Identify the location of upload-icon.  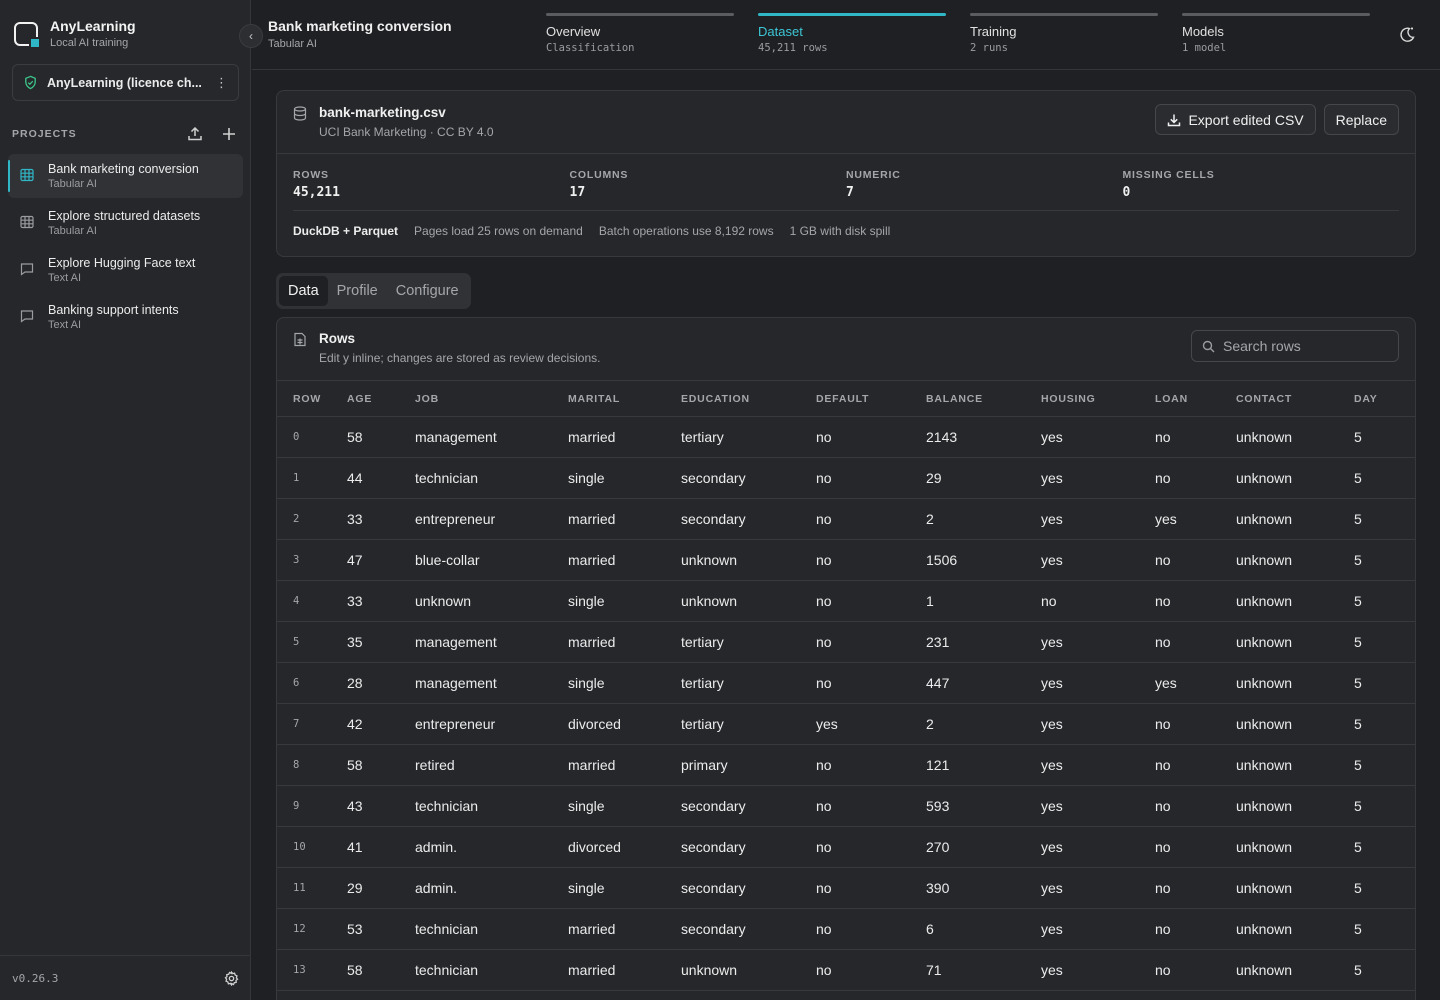
(195, 134).